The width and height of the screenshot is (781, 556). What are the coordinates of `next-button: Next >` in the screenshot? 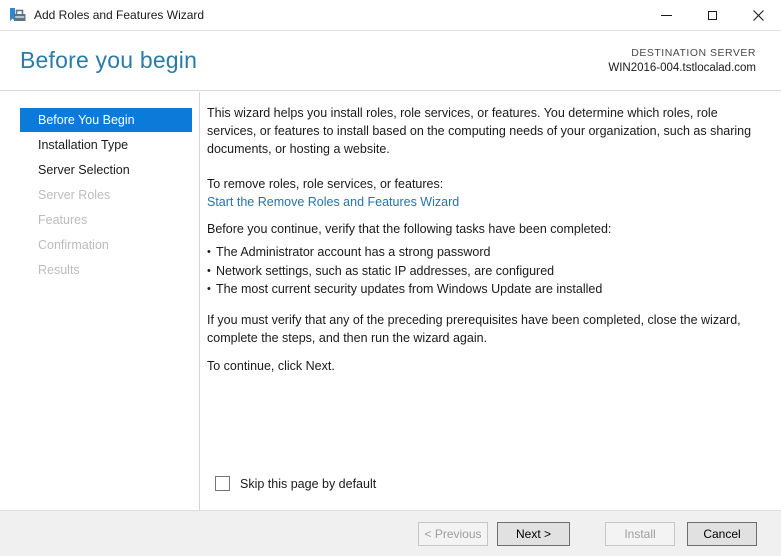 It's located at (533, 533).